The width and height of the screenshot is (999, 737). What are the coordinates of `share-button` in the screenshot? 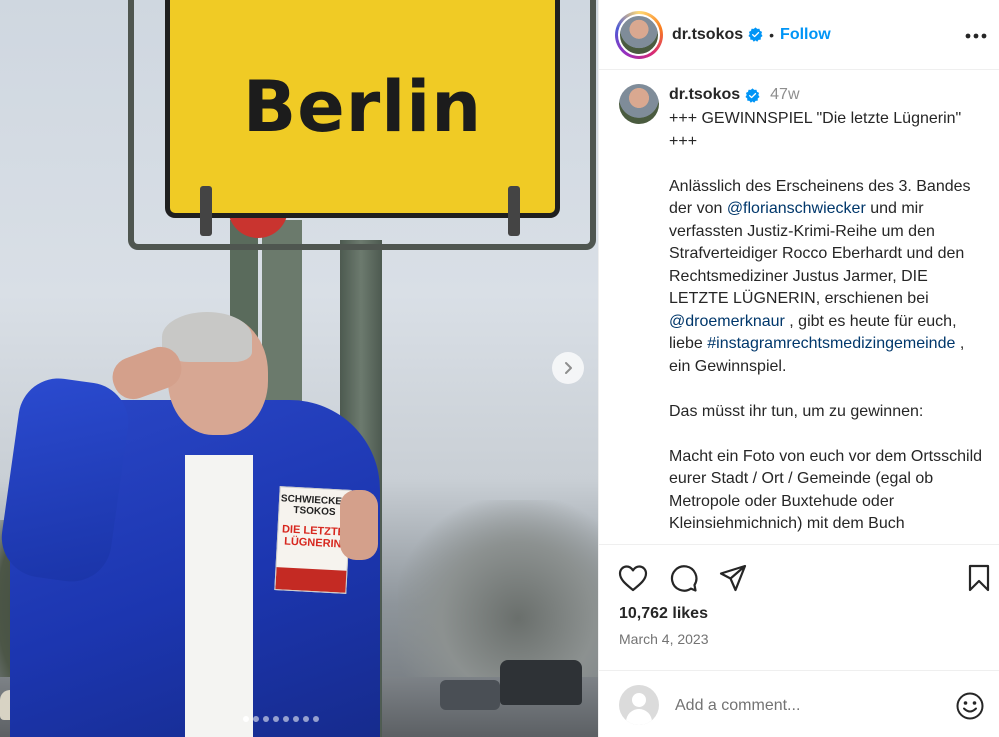 It's located at (733, 578).